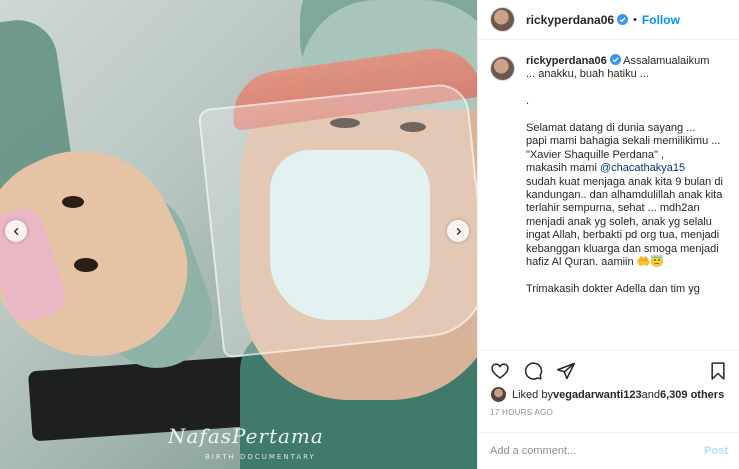 Image resolution: width=739 pixels, height=469 pixels. Describe the element at coordinates (608, 366) in the screenshot. I see `action-bar` at that location.